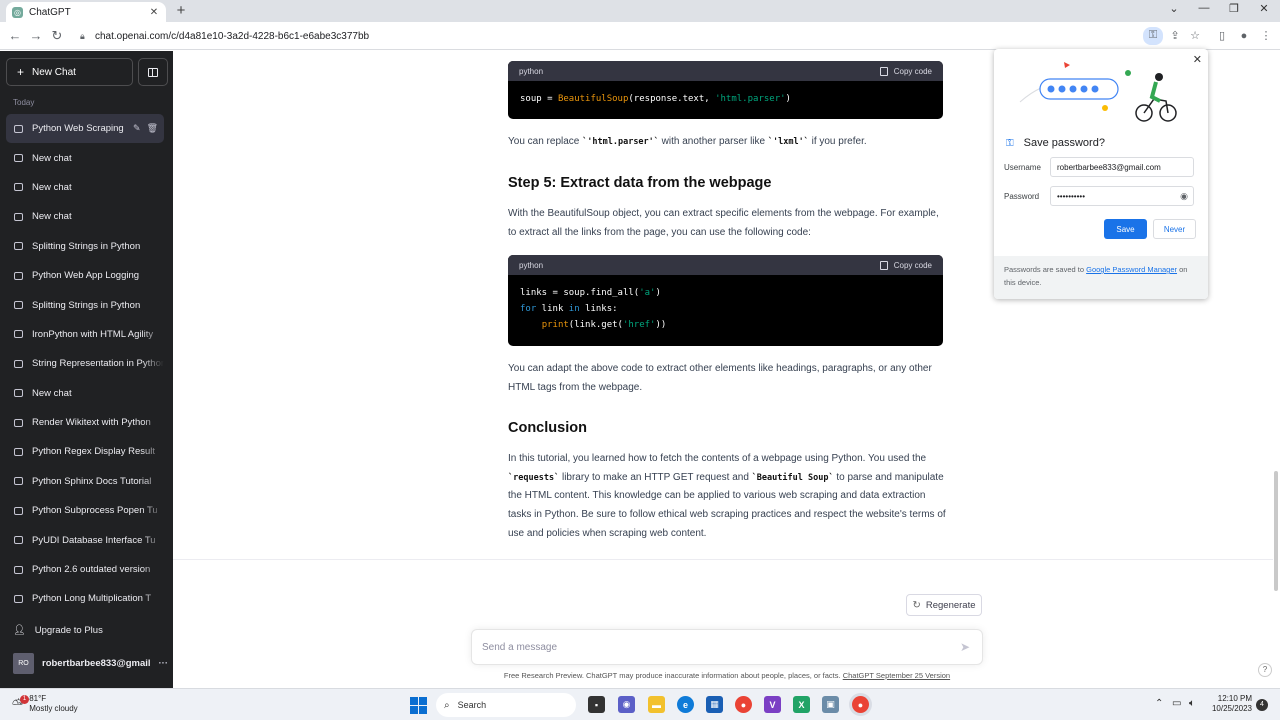 This screenshot has height=720, width=1280. I want to click on chrome-icon: ●, so click(743, 704).